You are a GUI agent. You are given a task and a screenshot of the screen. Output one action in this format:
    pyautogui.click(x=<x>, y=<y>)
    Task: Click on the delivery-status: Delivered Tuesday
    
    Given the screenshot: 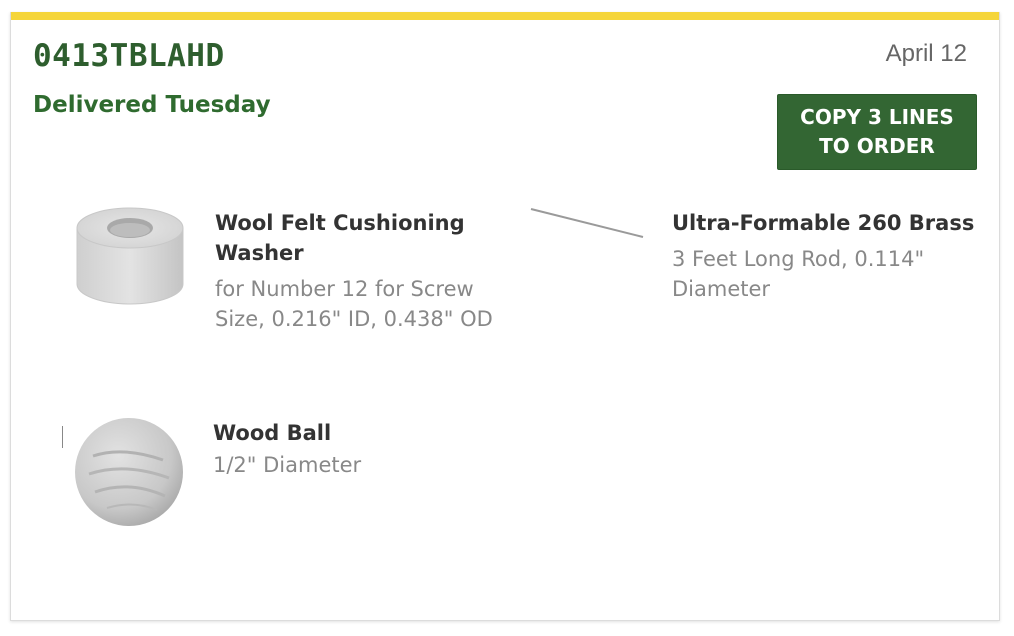 What is the action you would take?
    pyautogui.click(x=152, y=105)
    